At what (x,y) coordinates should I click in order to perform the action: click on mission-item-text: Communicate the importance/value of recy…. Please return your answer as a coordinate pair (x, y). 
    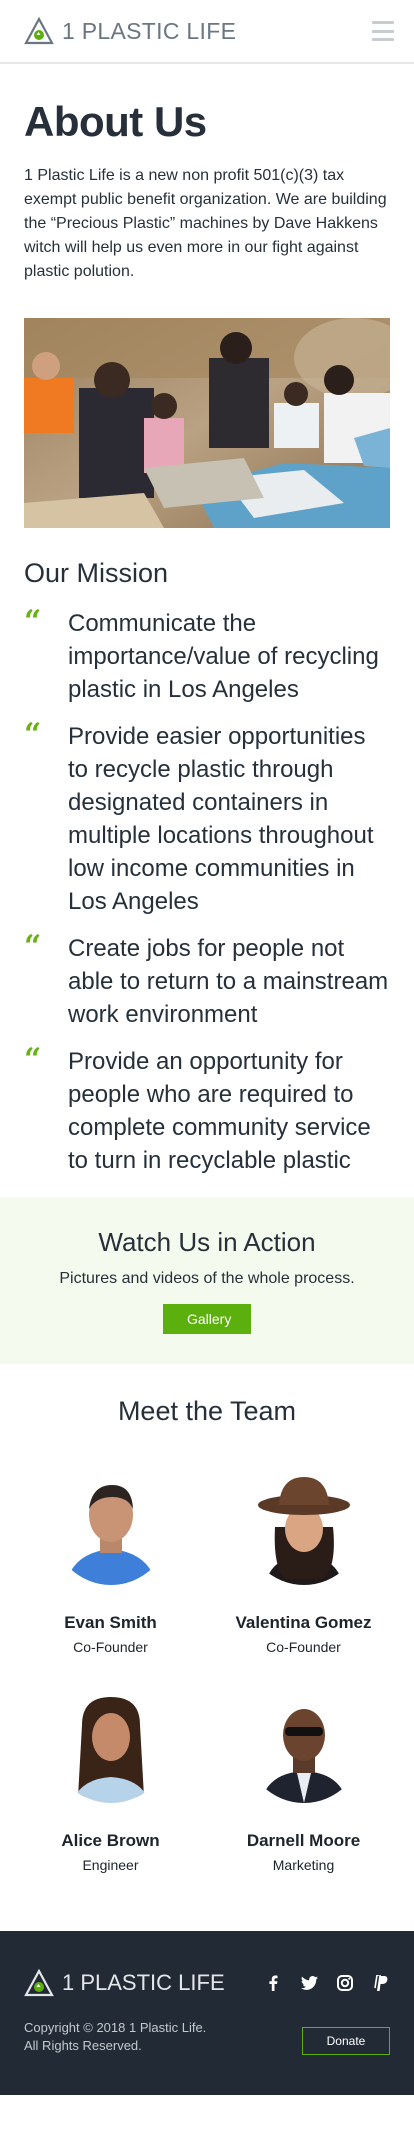
    Looking at the image, I should click on (223, 656).